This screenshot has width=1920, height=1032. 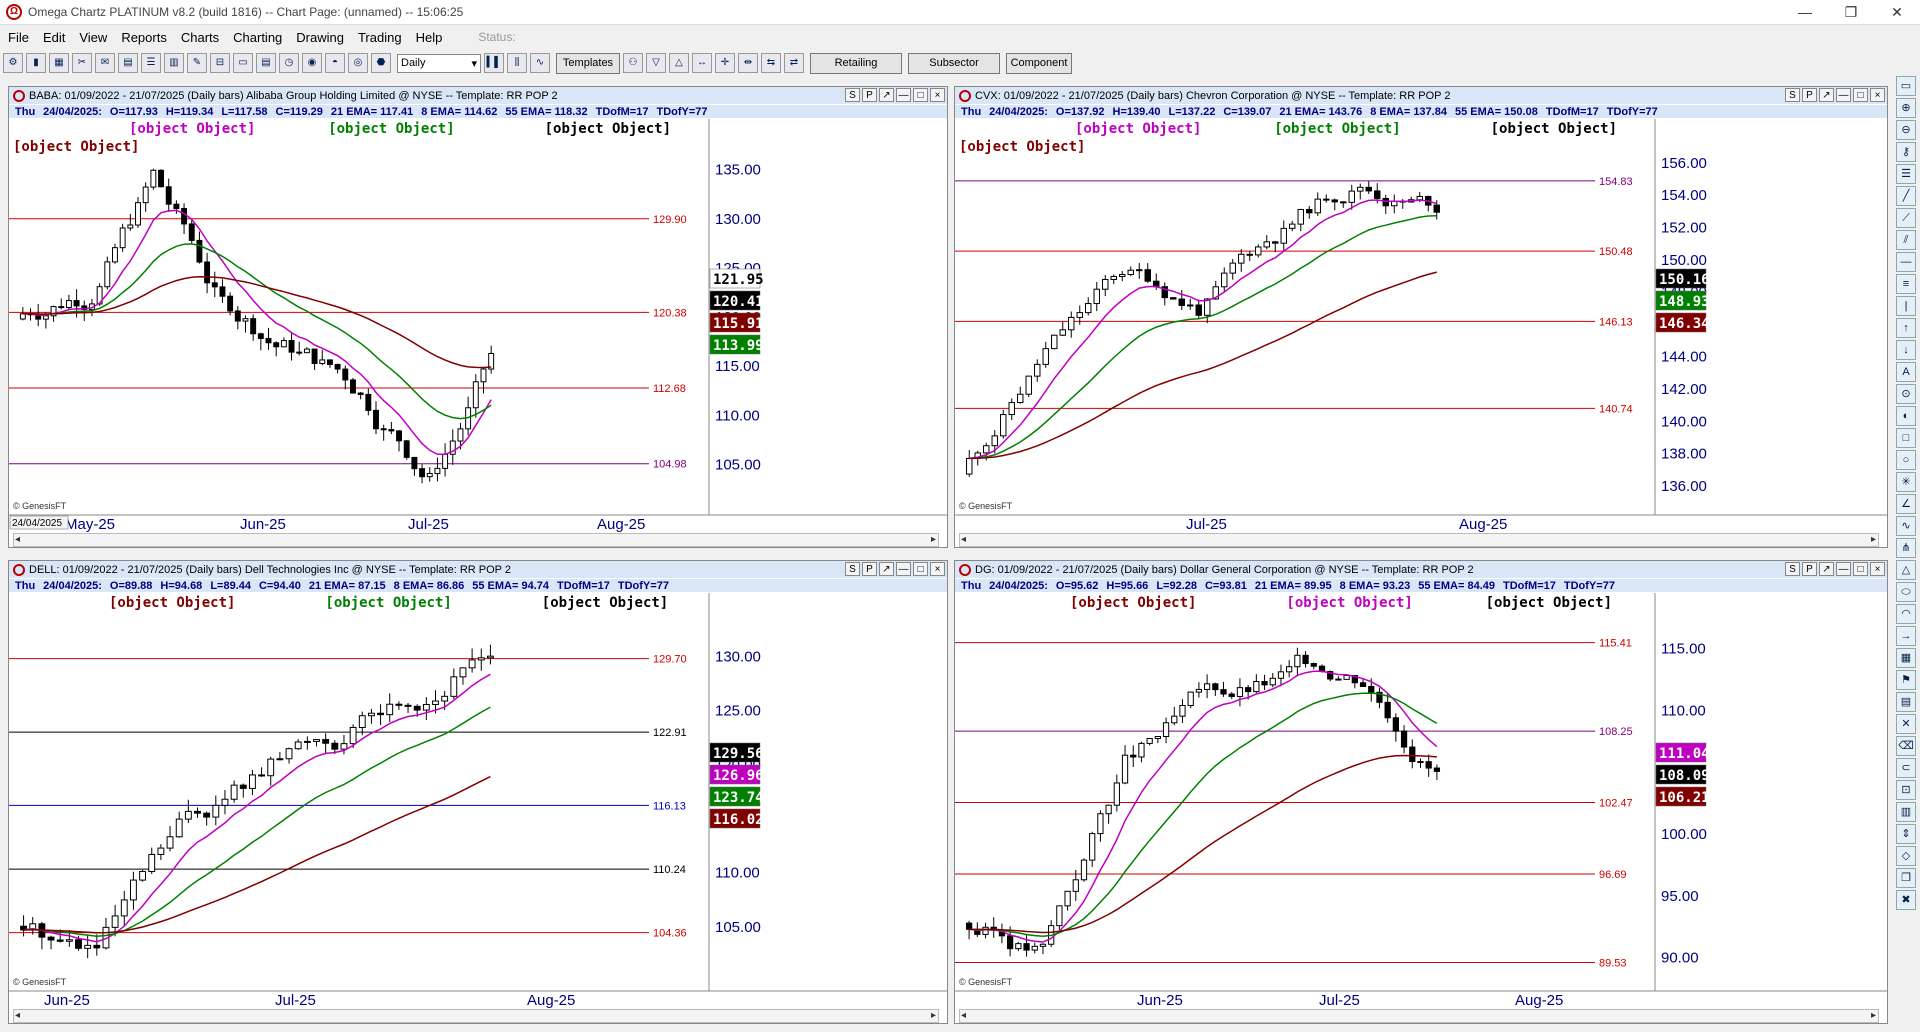 What do you see at coordinates (771, 63) in the screenshot?
I see `shrink-icon: ⇆` at bounding box center [771, 63].